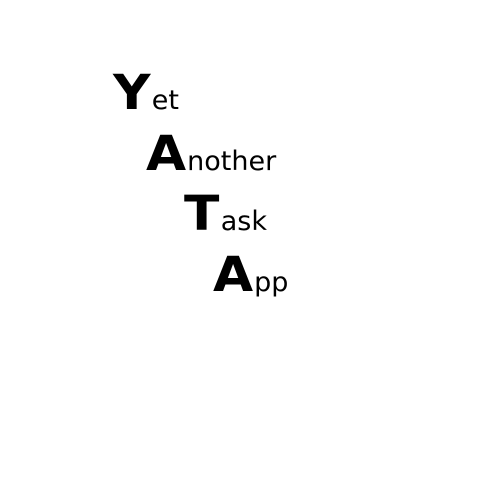 This screenshot has height=500, width=500. Describe the element at coordinates (232, 161) in the screenshot. I see `logo-word-rest-another: nother` at that location.